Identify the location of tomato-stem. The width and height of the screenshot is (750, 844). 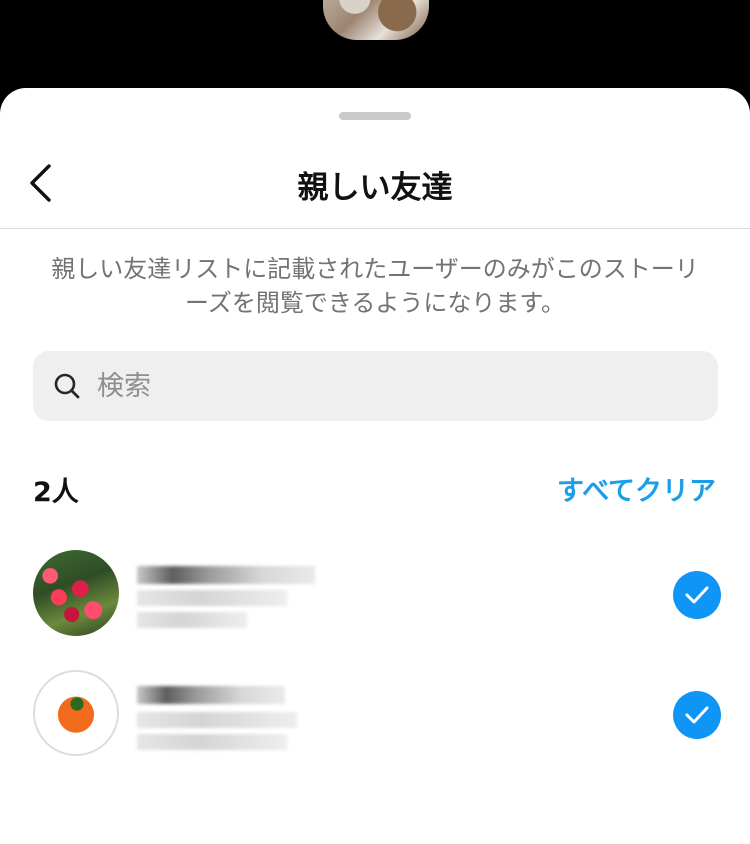
(77, 704).